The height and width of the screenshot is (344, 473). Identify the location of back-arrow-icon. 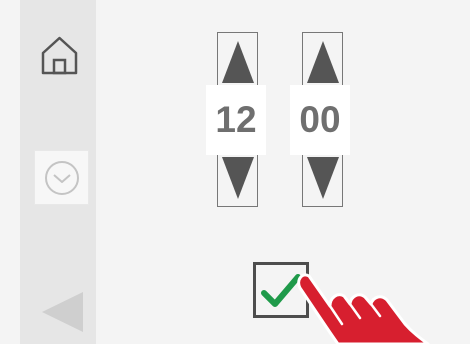
(62, 312).